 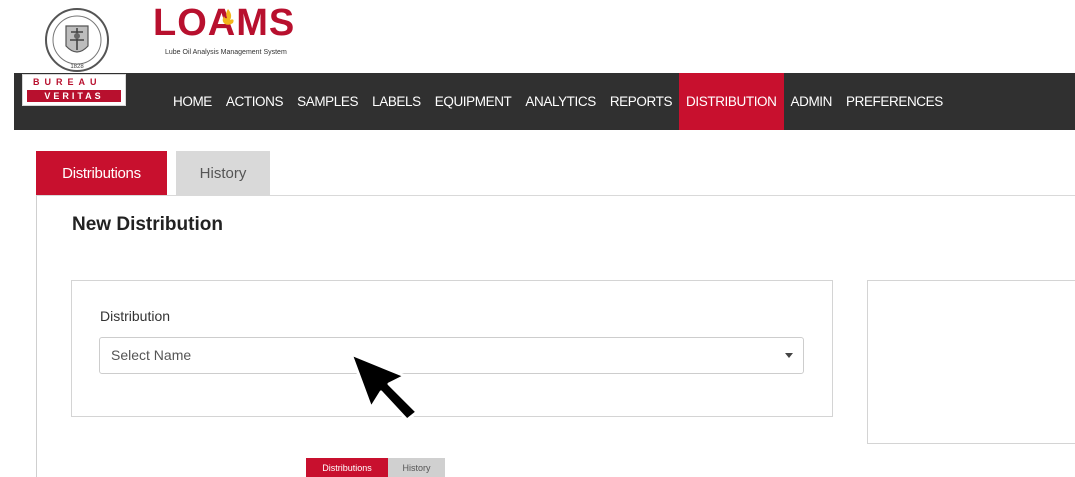 I want to click on nav-item-actions: ACTIONS, so click(x=254, y=101).